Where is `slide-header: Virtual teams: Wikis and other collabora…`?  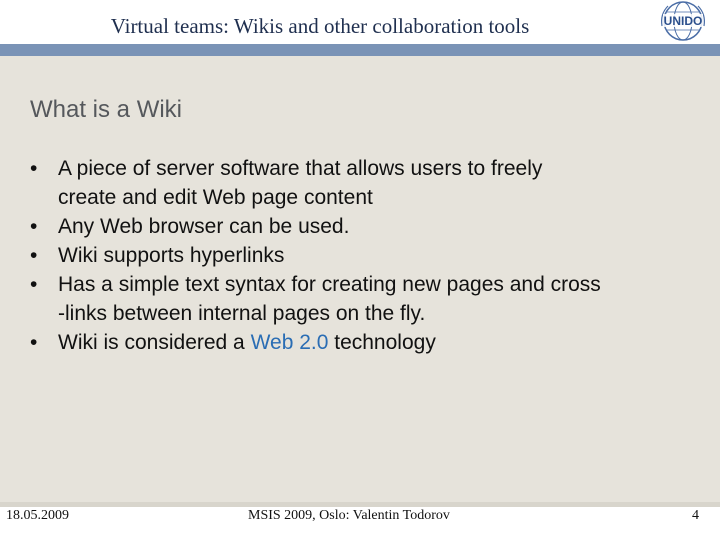
slide-header: Virtual teams: Wikis and other collabora… is located at coordinates (360, 23).